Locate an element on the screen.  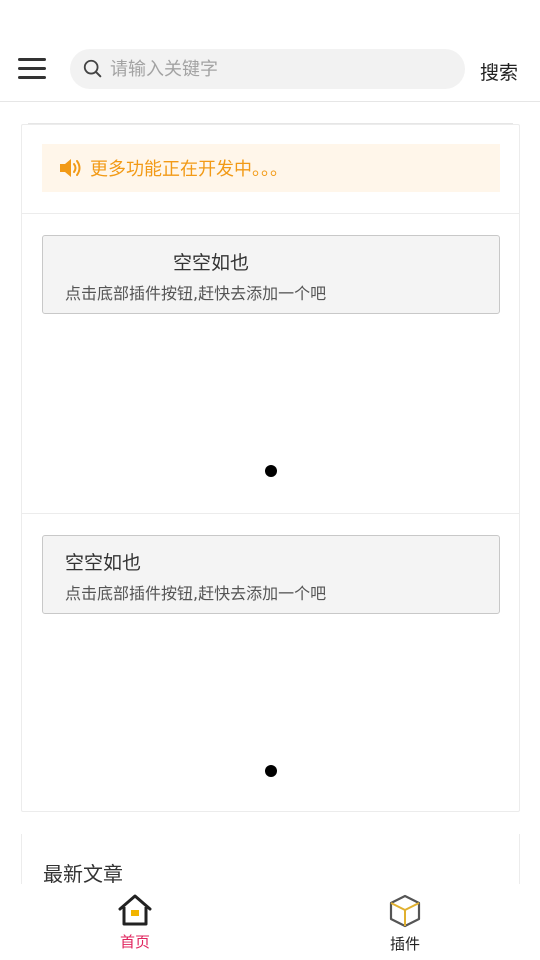
top-header: 搜索 is located at coordinates (270, 71).